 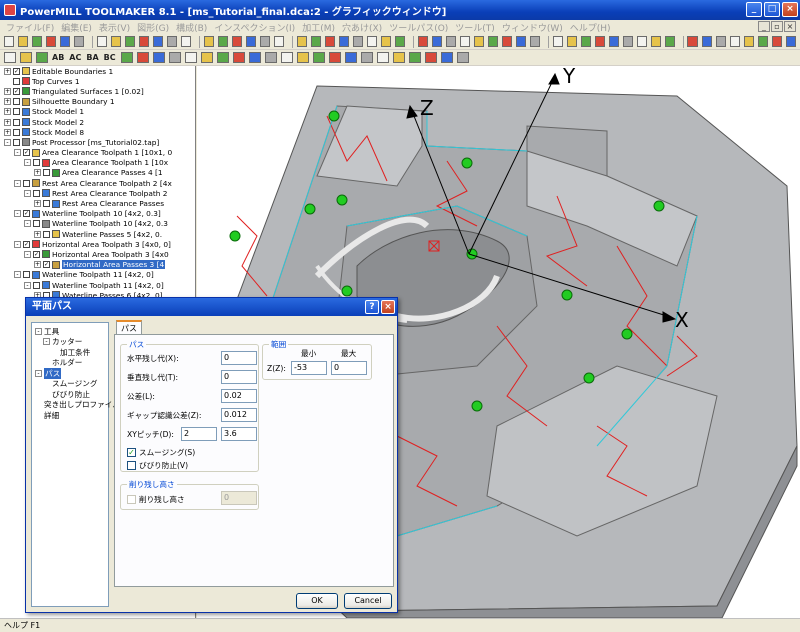 What do you see at coordinates (97, 142) in the screenshot?
I see `tree-item: - Post Processor [ms_Tutorial02.tap]` at bounding box center [97, 142].